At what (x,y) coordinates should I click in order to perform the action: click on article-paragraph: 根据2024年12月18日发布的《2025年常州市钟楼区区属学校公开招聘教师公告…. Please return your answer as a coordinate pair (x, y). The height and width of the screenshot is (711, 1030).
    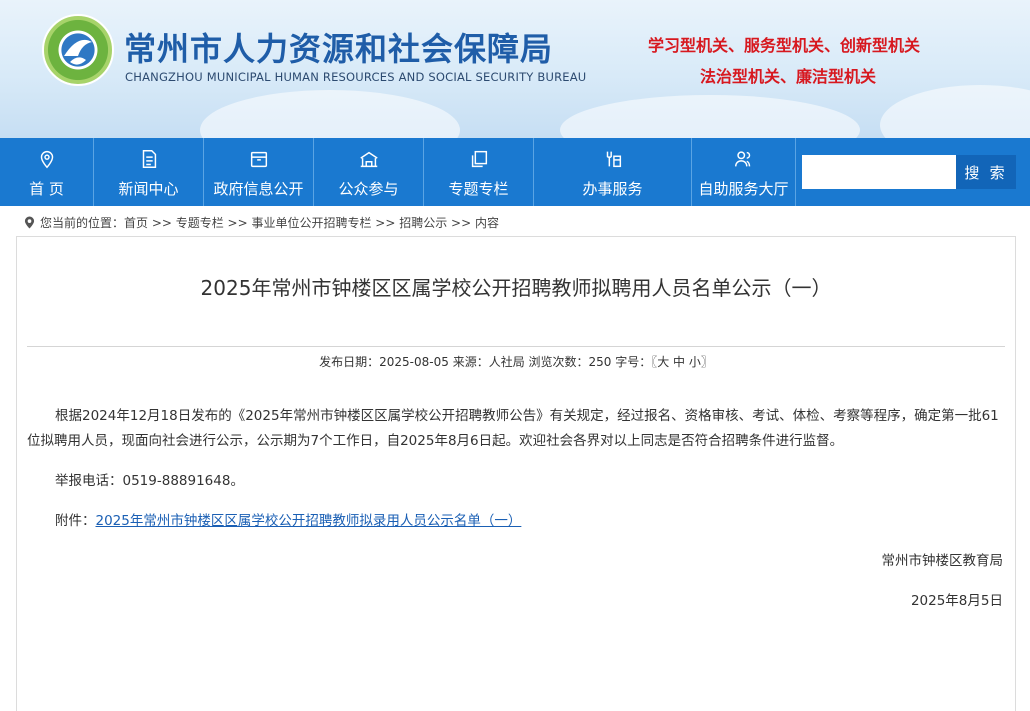
    Looking at the image, I should click on (513, 428).